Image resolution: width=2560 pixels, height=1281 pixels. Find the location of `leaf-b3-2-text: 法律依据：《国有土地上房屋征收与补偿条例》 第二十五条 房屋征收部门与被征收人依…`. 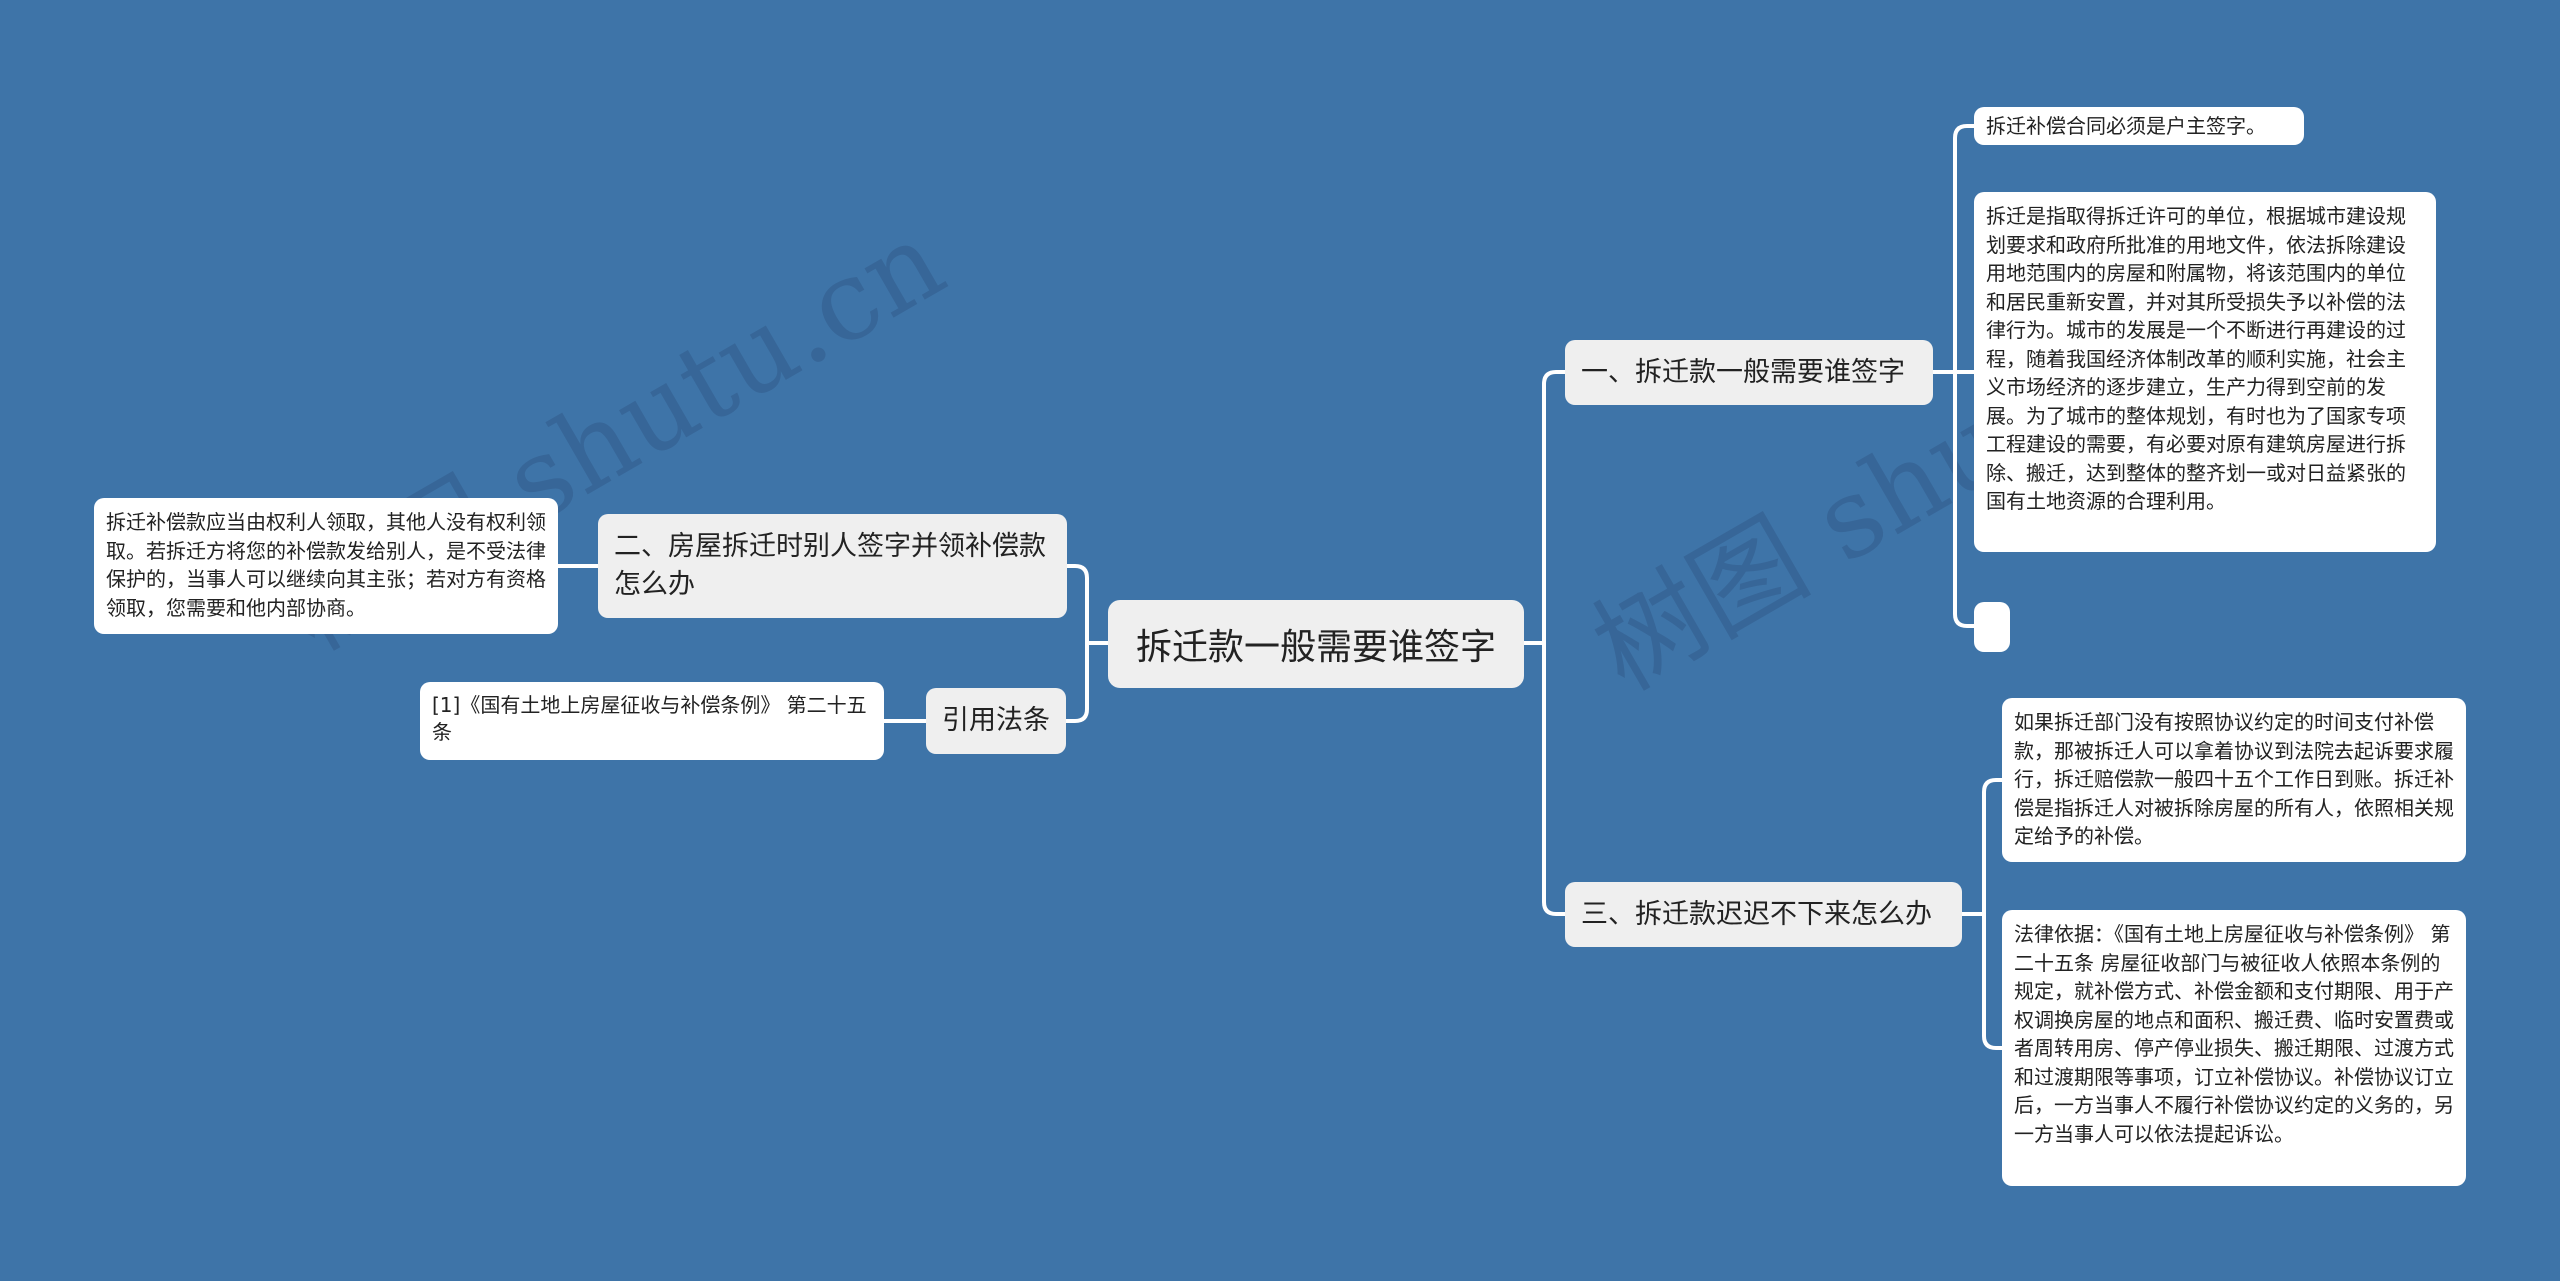

leaf-b3-2-text: 法律依据：《国有土地上房屋征收与补偿条例》 第二十五条 房屋征收部门与被征收人依… is located at coordinates (2234, 1034).